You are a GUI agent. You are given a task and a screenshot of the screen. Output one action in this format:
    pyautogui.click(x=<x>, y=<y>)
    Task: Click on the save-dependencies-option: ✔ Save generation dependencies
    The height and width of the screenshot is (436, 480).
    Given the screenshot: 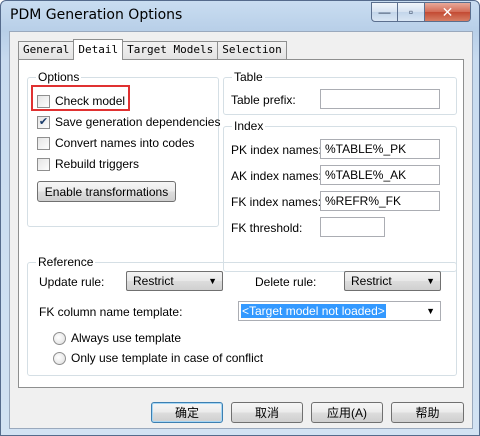 What is the action you would take?
    pyautogui.click(x=128, y=122)
    